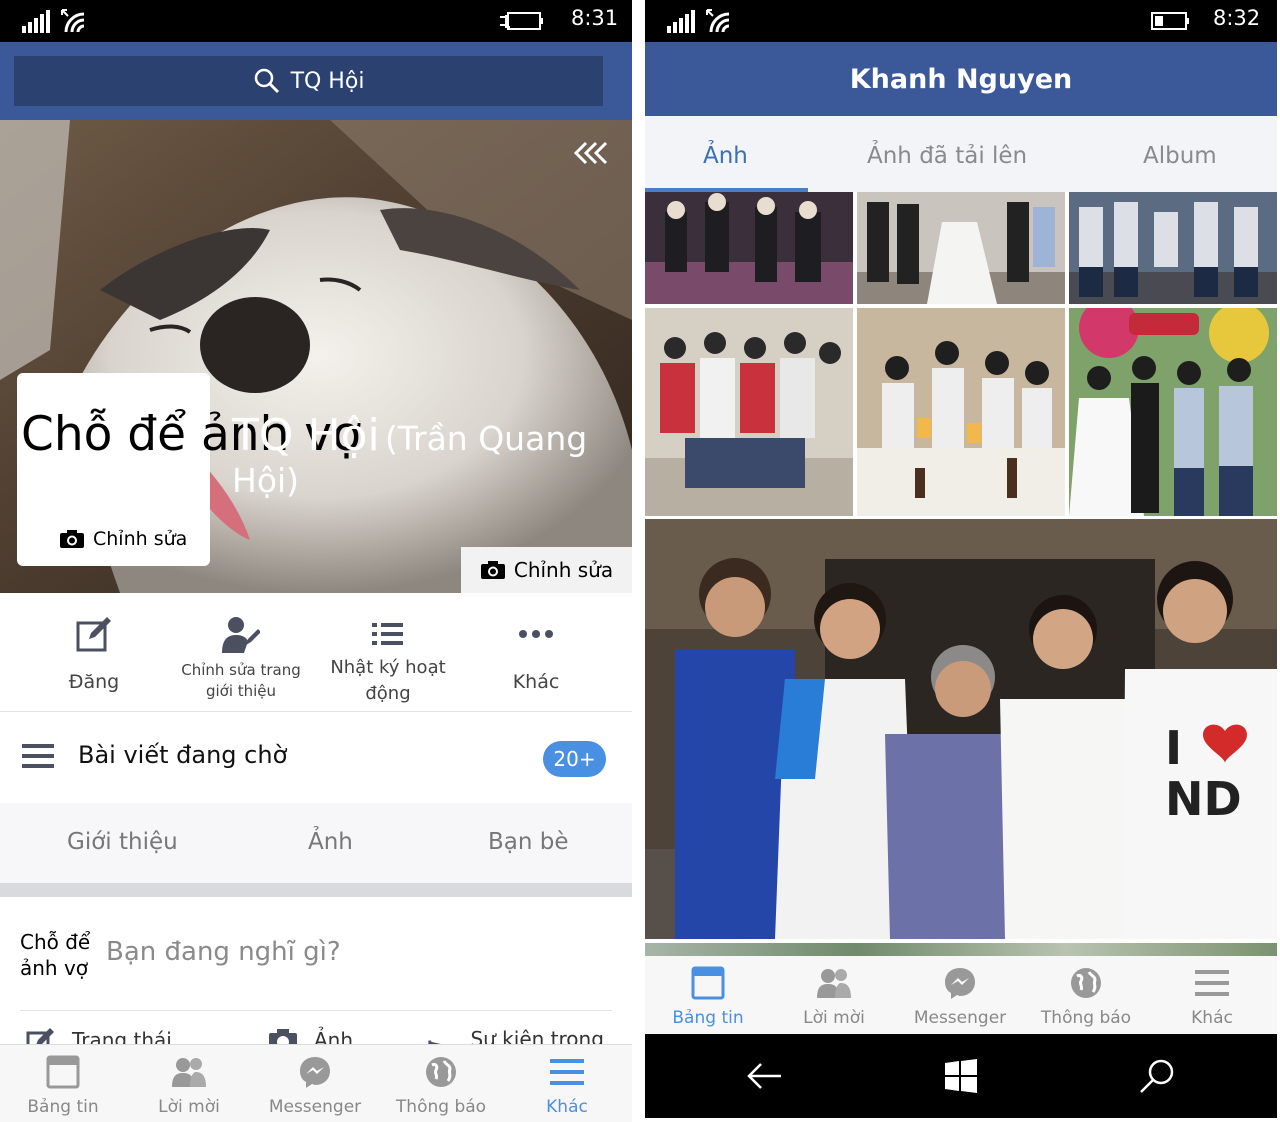 The width and height of the screenshot is (1280, 1122). Describe the element at coordinates (546, 570) in the screenshot. I see `edit-cover-photo-button: Chỉnh sửa` at that location.